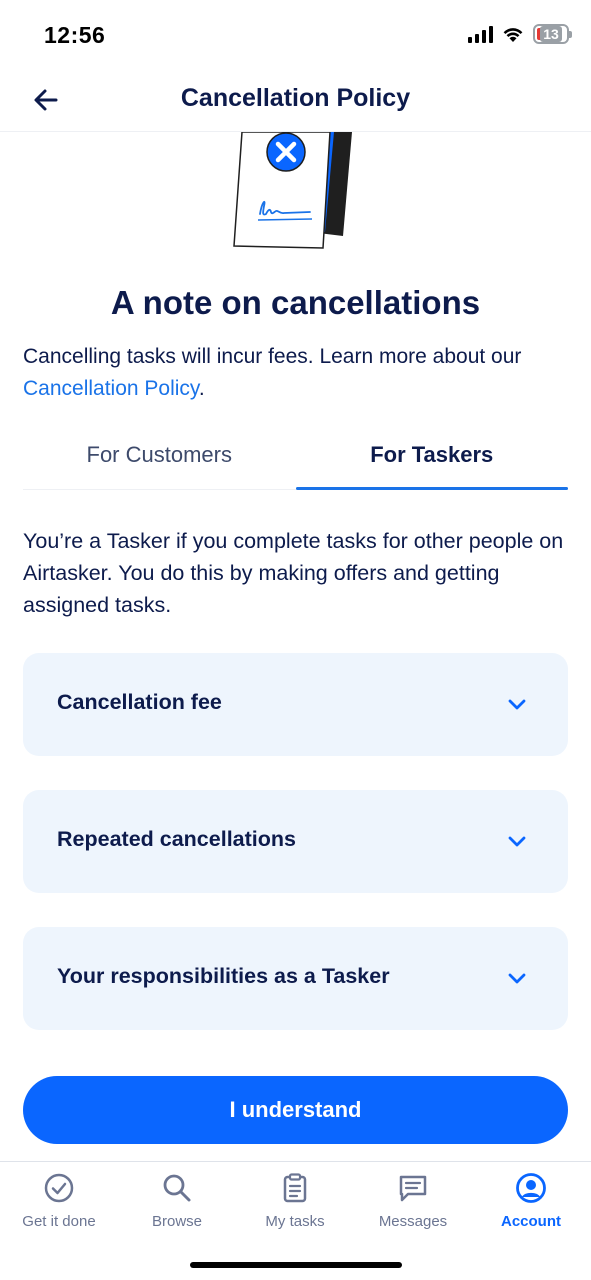 The width and height of the screenshot is (591, 1280). What do you see at coordinates (295, 98) in the screenshot?
I see `page-title: Cancellation Policy` at bounding box center [295, 98].